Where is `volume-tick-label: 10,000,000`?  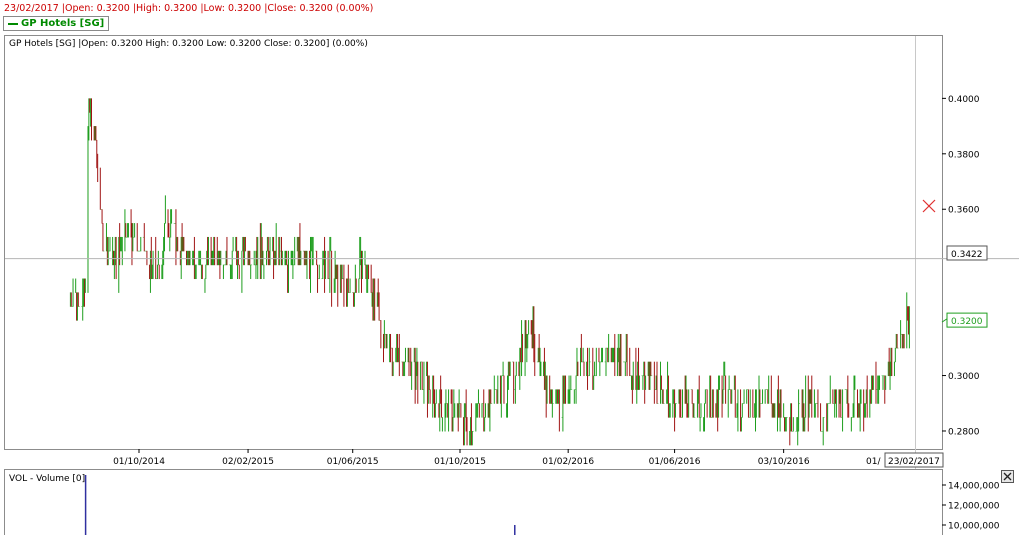
volume-tick-label: 10,000,000 is located at coordinates (974, 527).